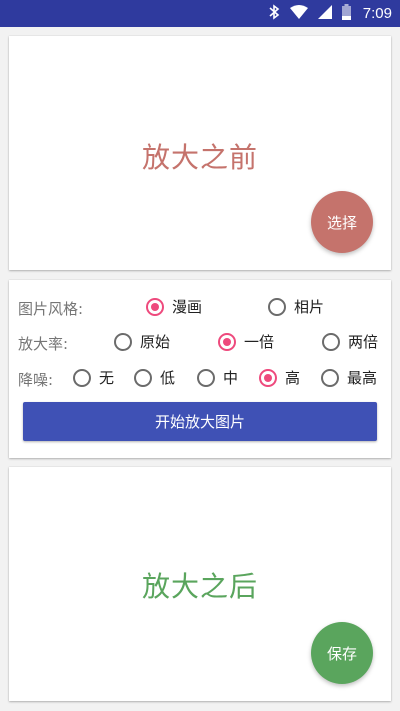 This screenshot has height=711, width=400. I want to click on radio-label: 中, so click(231, 378).